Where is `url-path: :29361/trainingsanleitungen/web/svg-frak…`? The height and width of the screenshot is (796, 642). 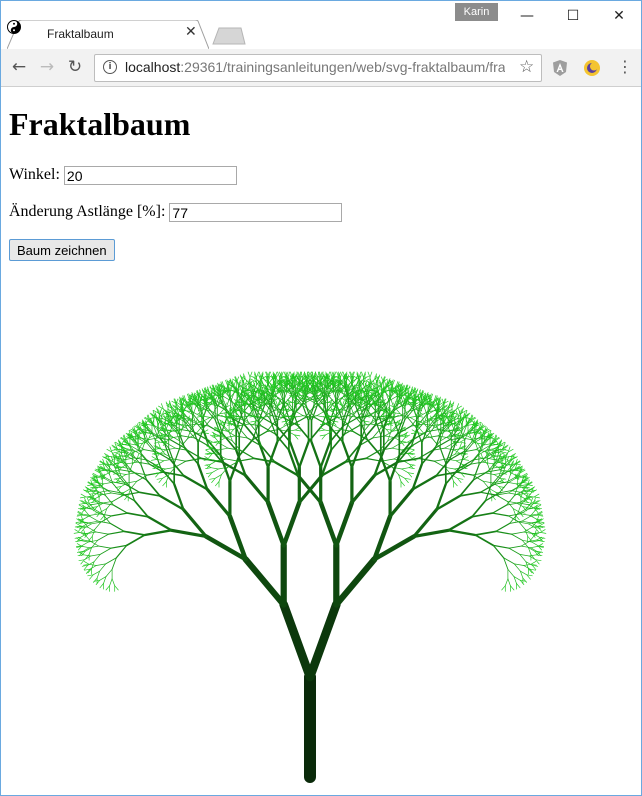
url-path: :29361/trainingsanleitungen/web/svg-frak… is located at coordinates (342, 67).